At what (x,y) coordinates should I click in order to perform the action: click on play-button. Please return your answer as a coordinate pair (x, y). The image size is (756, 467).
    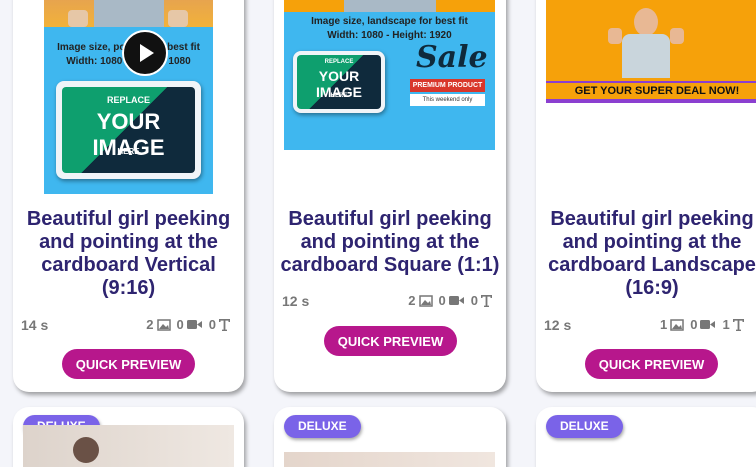
    Looking at the image, I should click on (145, 53).